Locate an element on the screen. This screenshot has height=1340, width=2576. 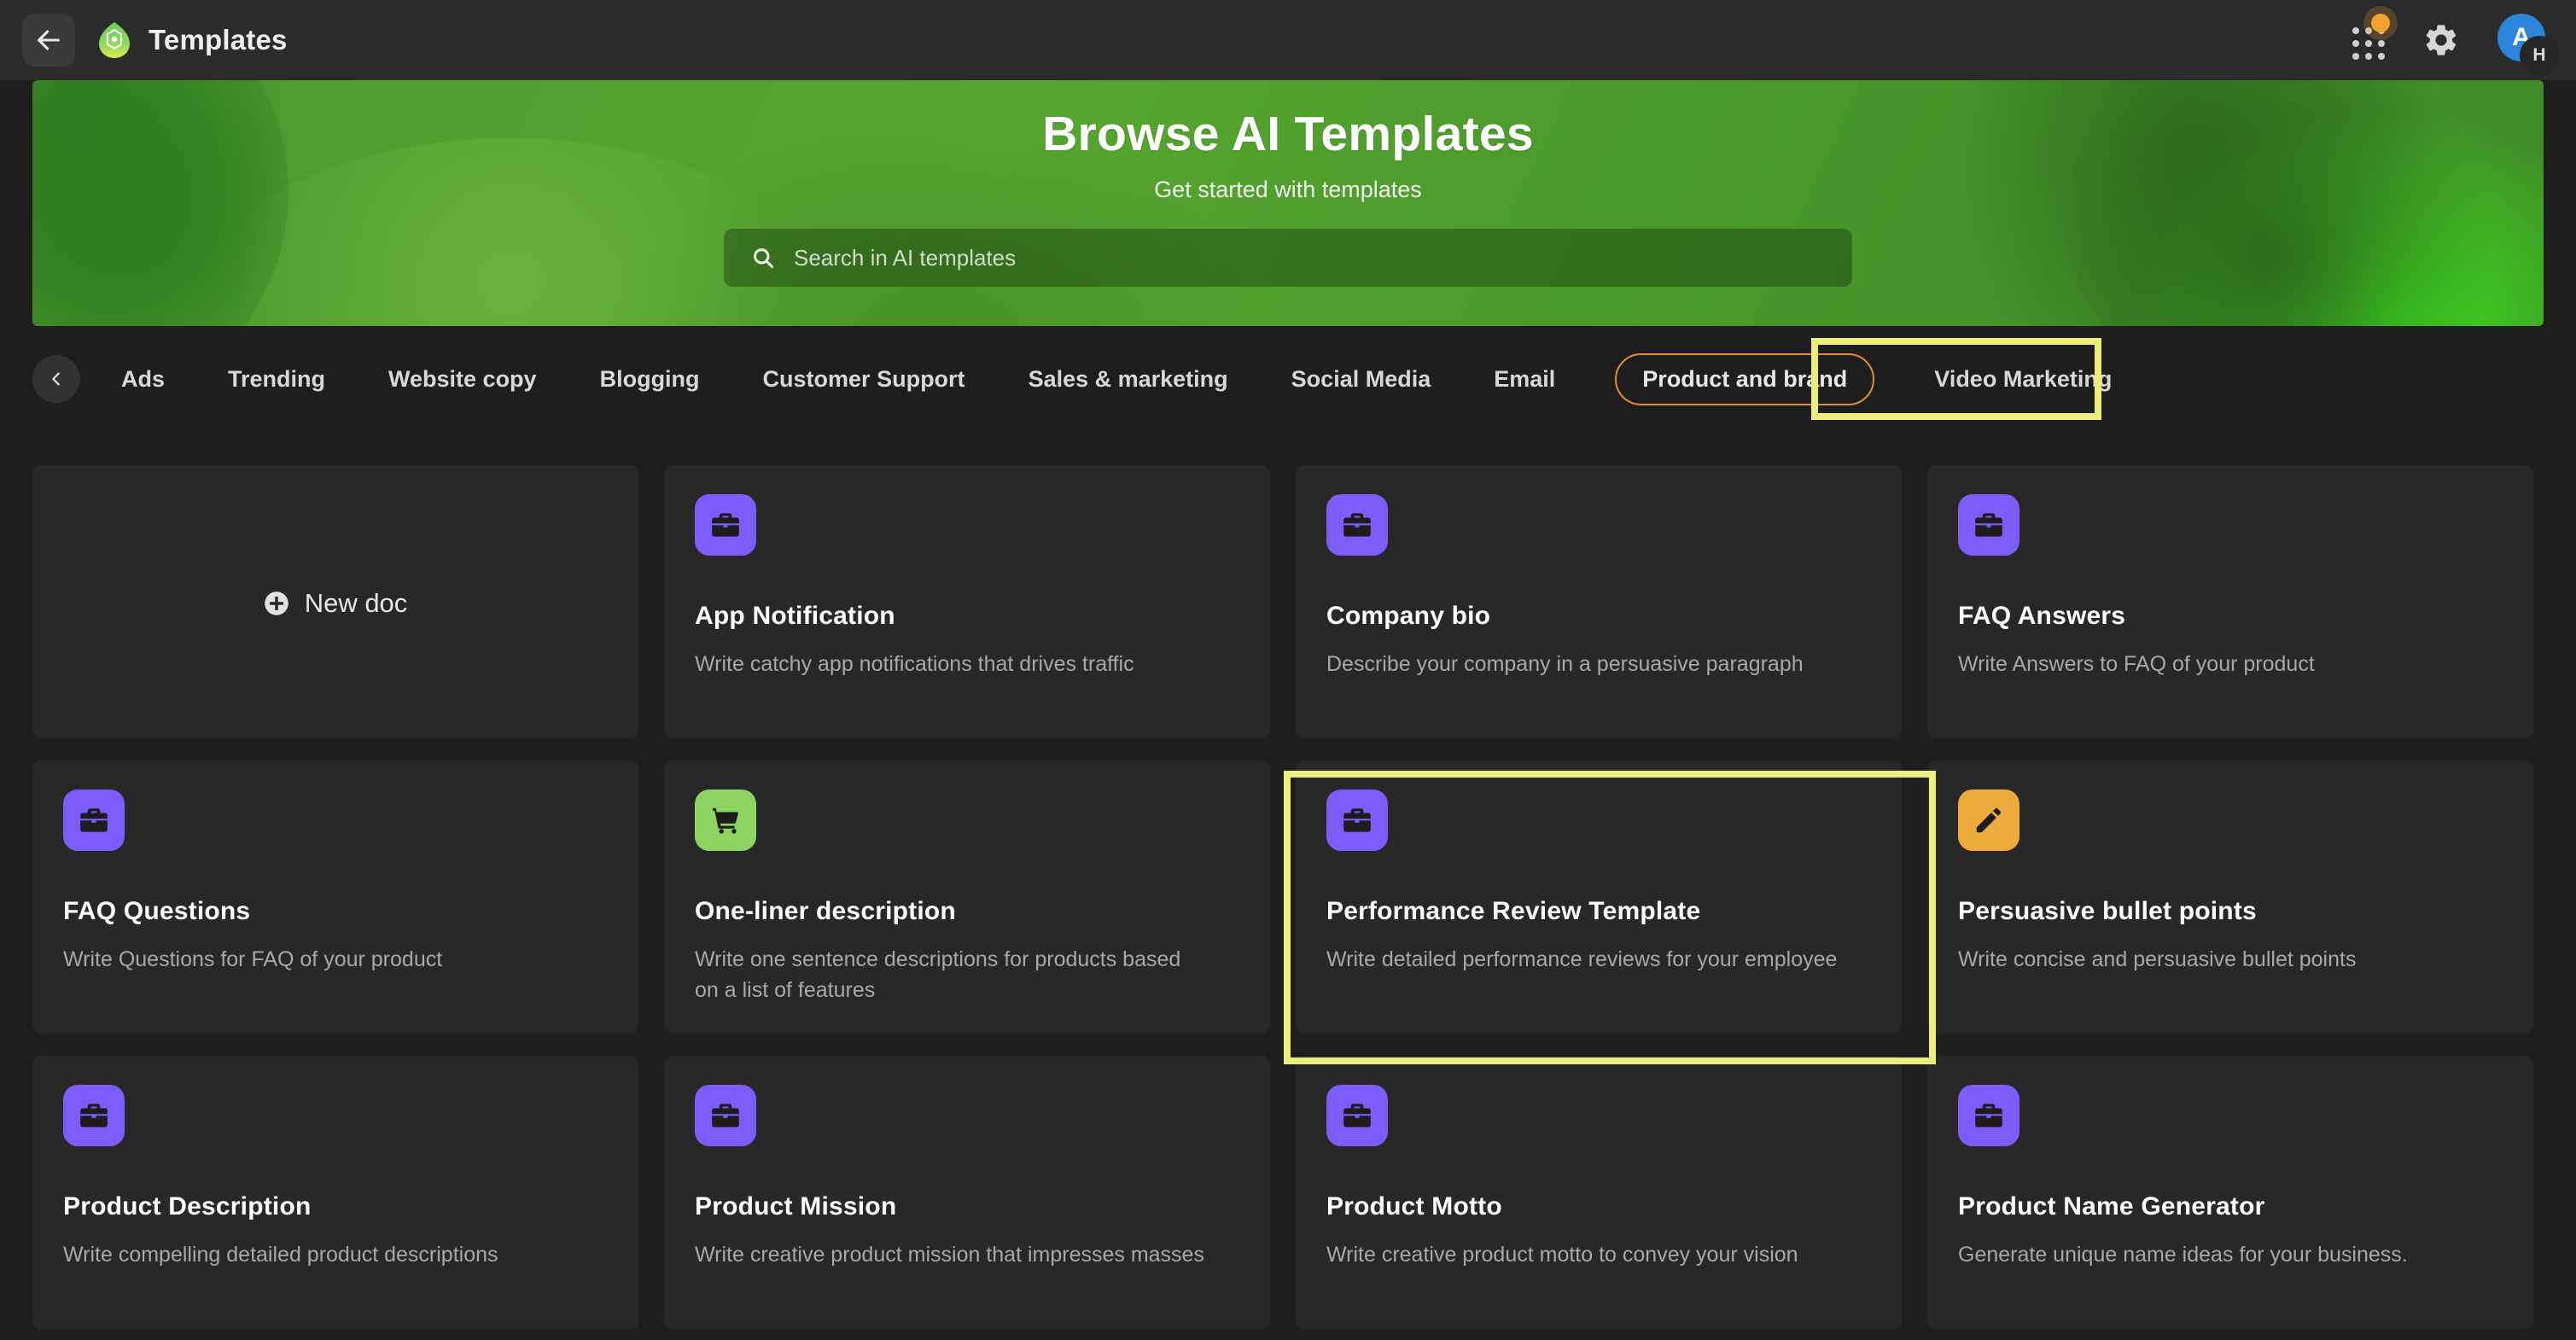
top-app-bar: Templates A H is located at coordinates (1288, 40).